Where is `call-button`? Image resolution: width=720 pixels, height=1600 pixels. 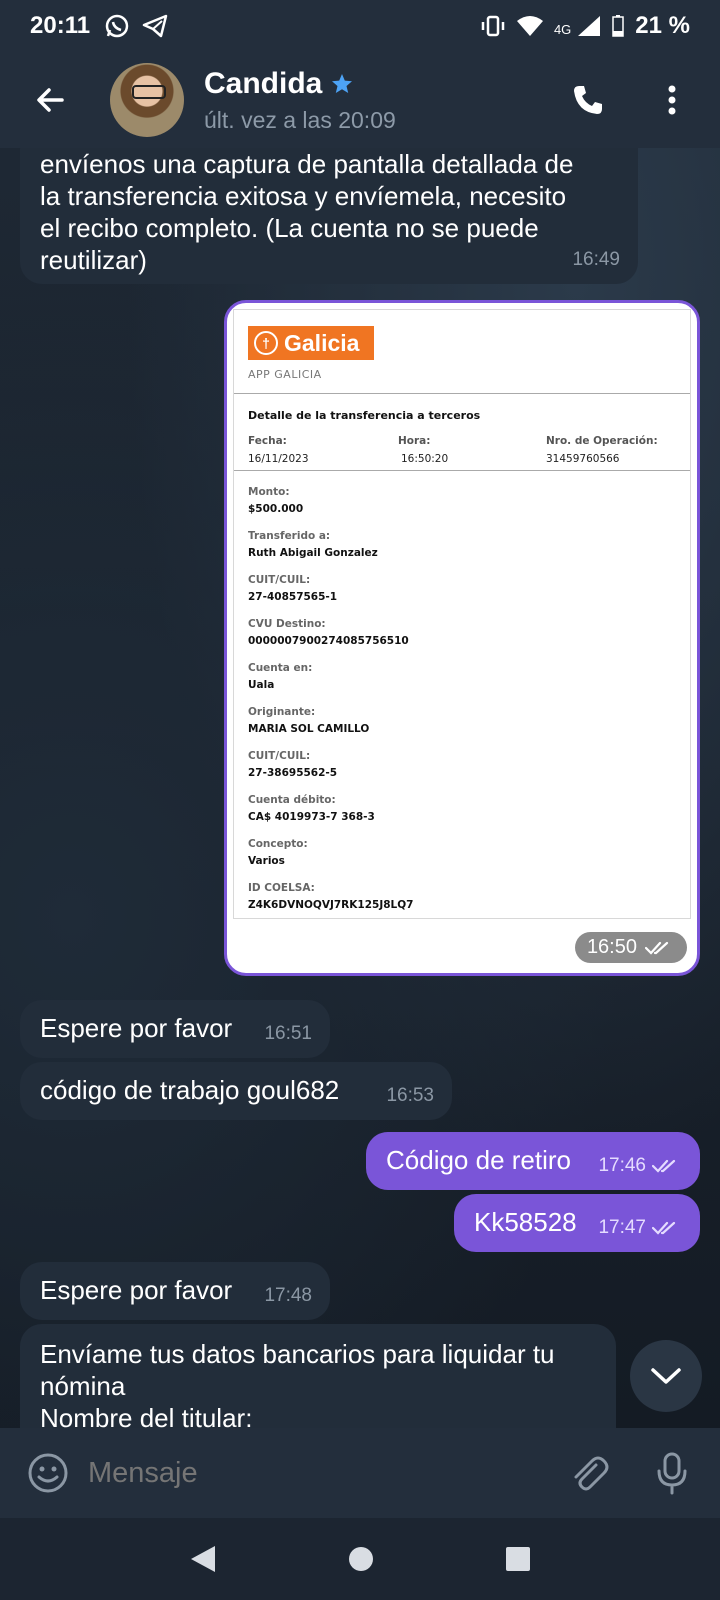 call-button is located at coordinates (588, 100).